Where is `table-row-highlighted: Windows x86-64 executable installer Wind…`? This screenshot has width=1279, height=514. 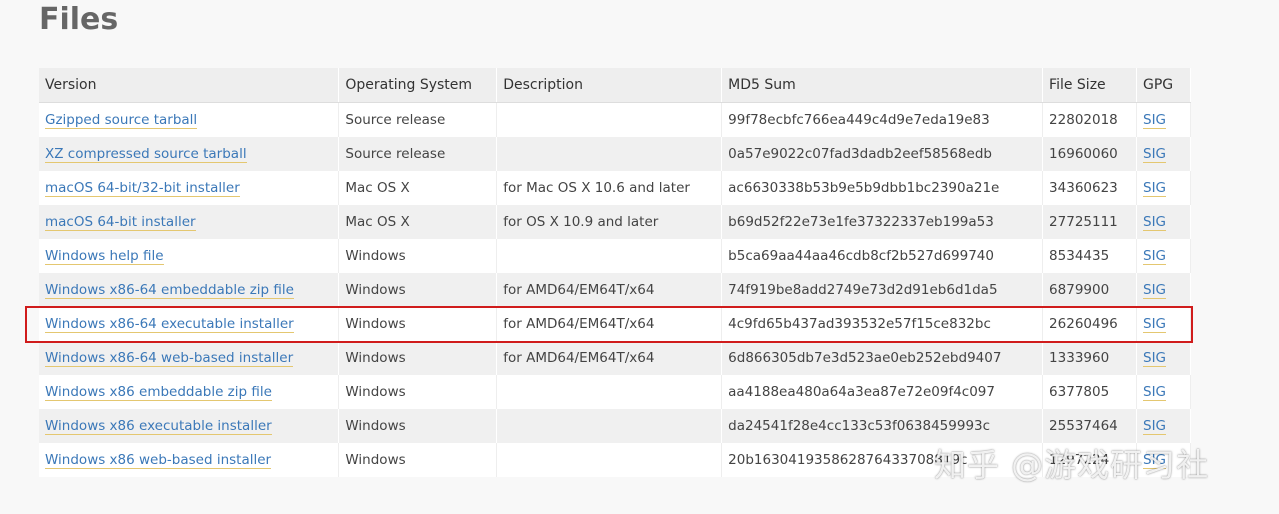
table-row-highlighted: Windows x86-64 executable installer Wind… is located at coordinates (615, 324).